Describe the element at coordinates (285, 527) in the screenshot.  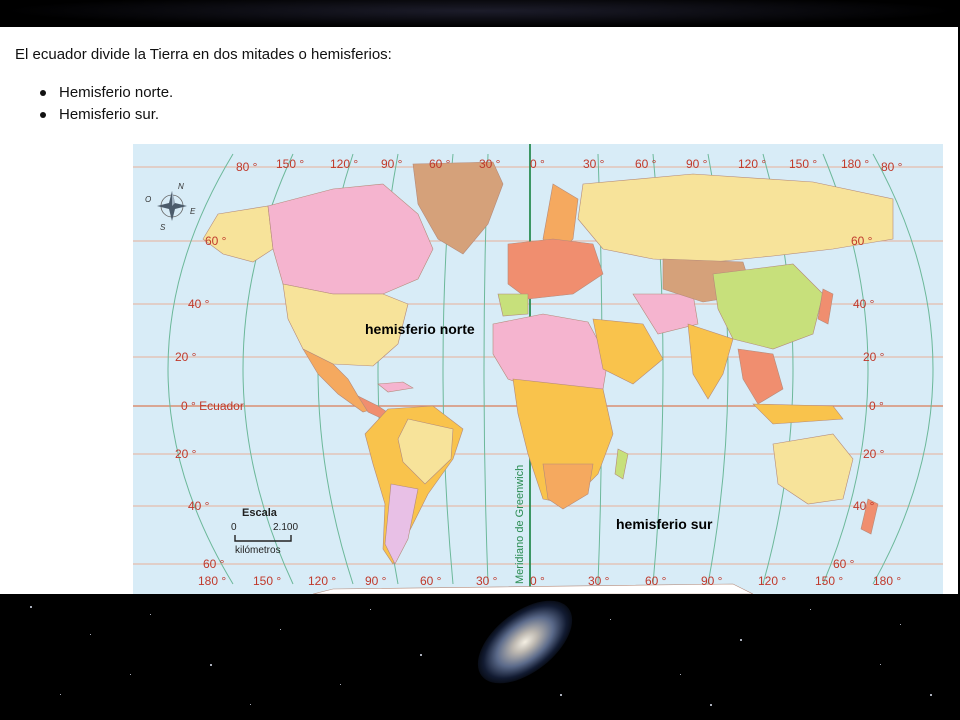
I see `scale-max: 2.100` at that location.